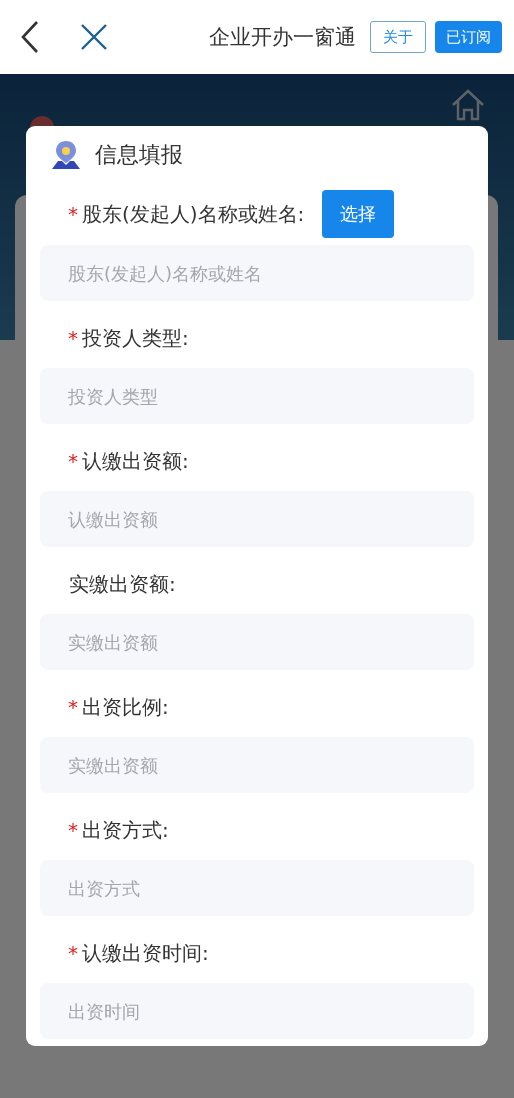 Image resolution: width=514 pixels, height=1098 pixels. I want to click on close-icon, so click(94, 37).